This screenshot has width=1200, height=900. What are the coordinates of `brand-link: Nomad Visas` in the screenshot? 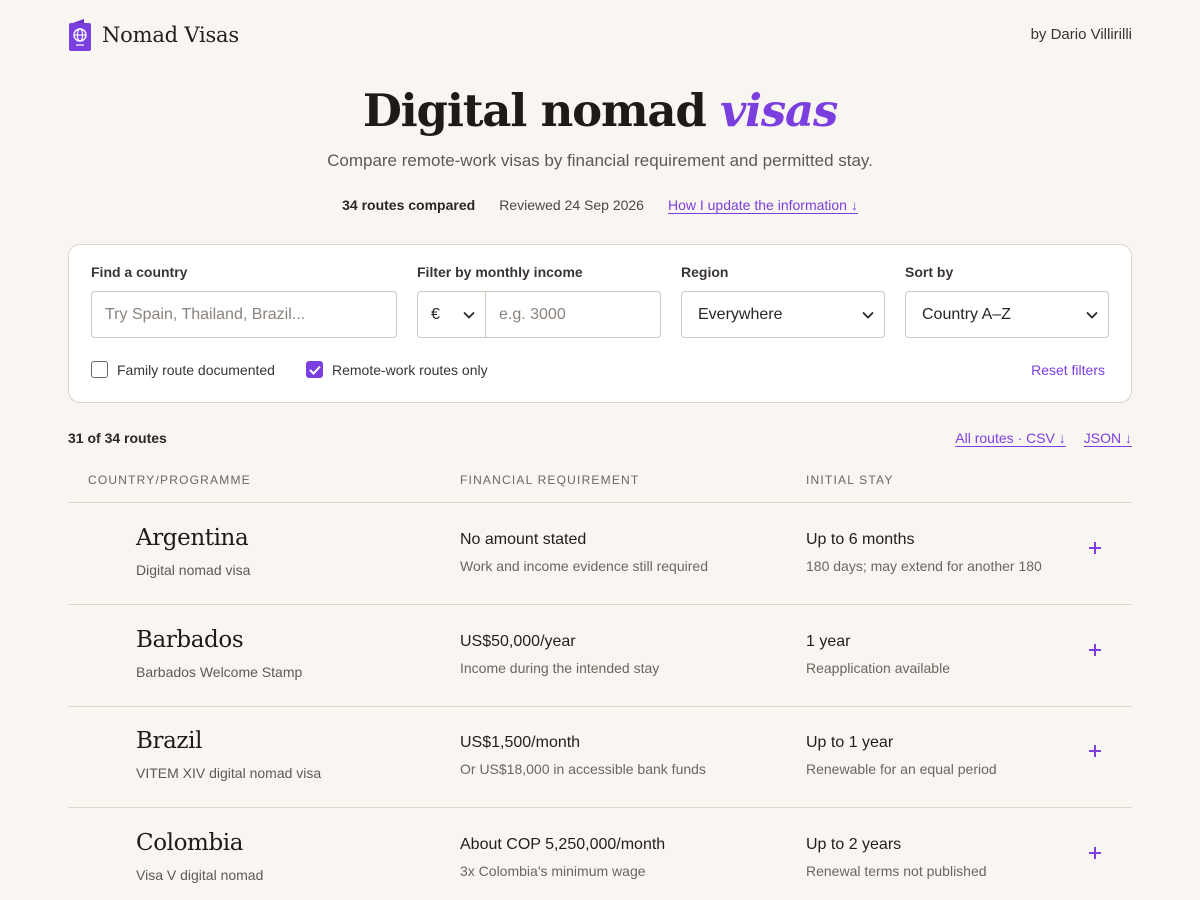 It's located at (153, 35).